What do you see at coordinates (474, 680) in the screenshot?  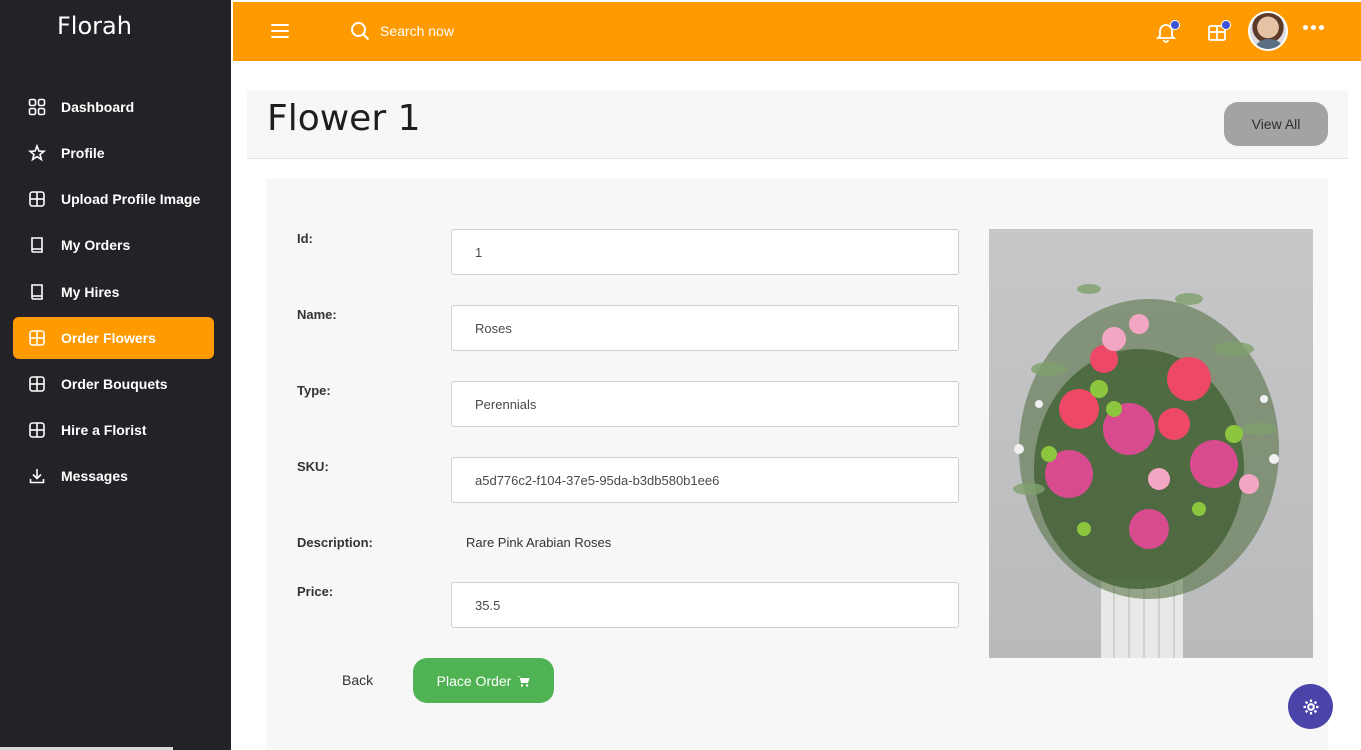 I see `place-order-label: Place Order` at bounding box center [474, 680].